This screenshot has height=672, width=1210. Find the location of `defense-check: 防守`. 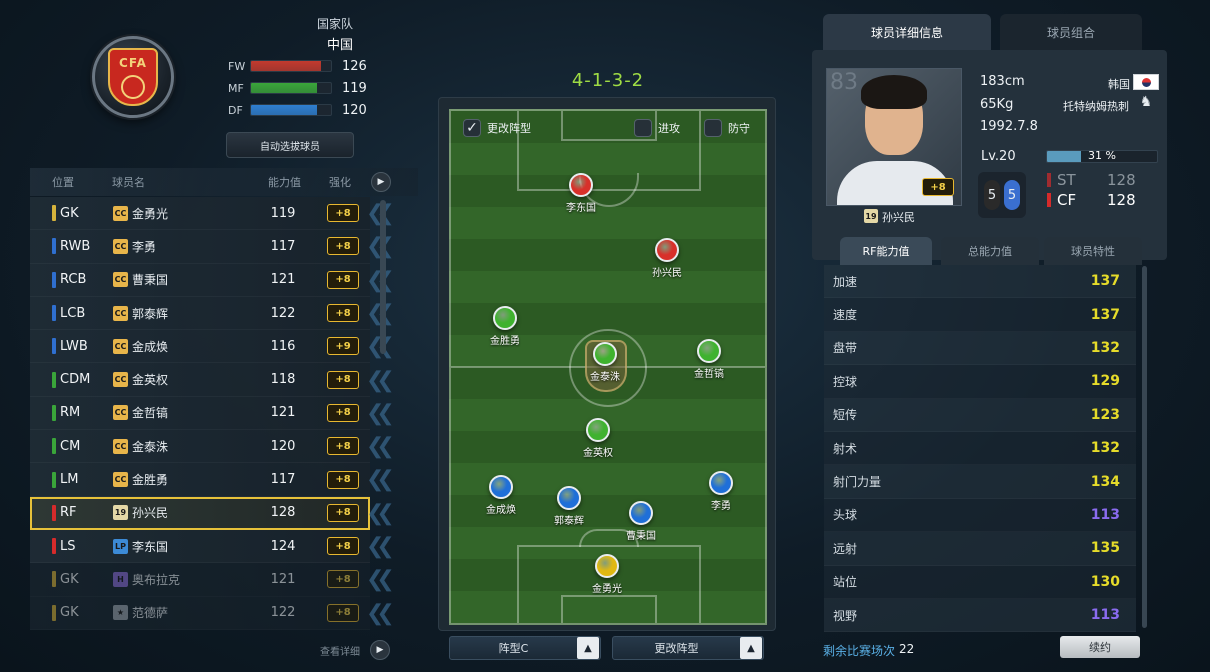

defense-check: 防守 is located at coordinates (727, 128).